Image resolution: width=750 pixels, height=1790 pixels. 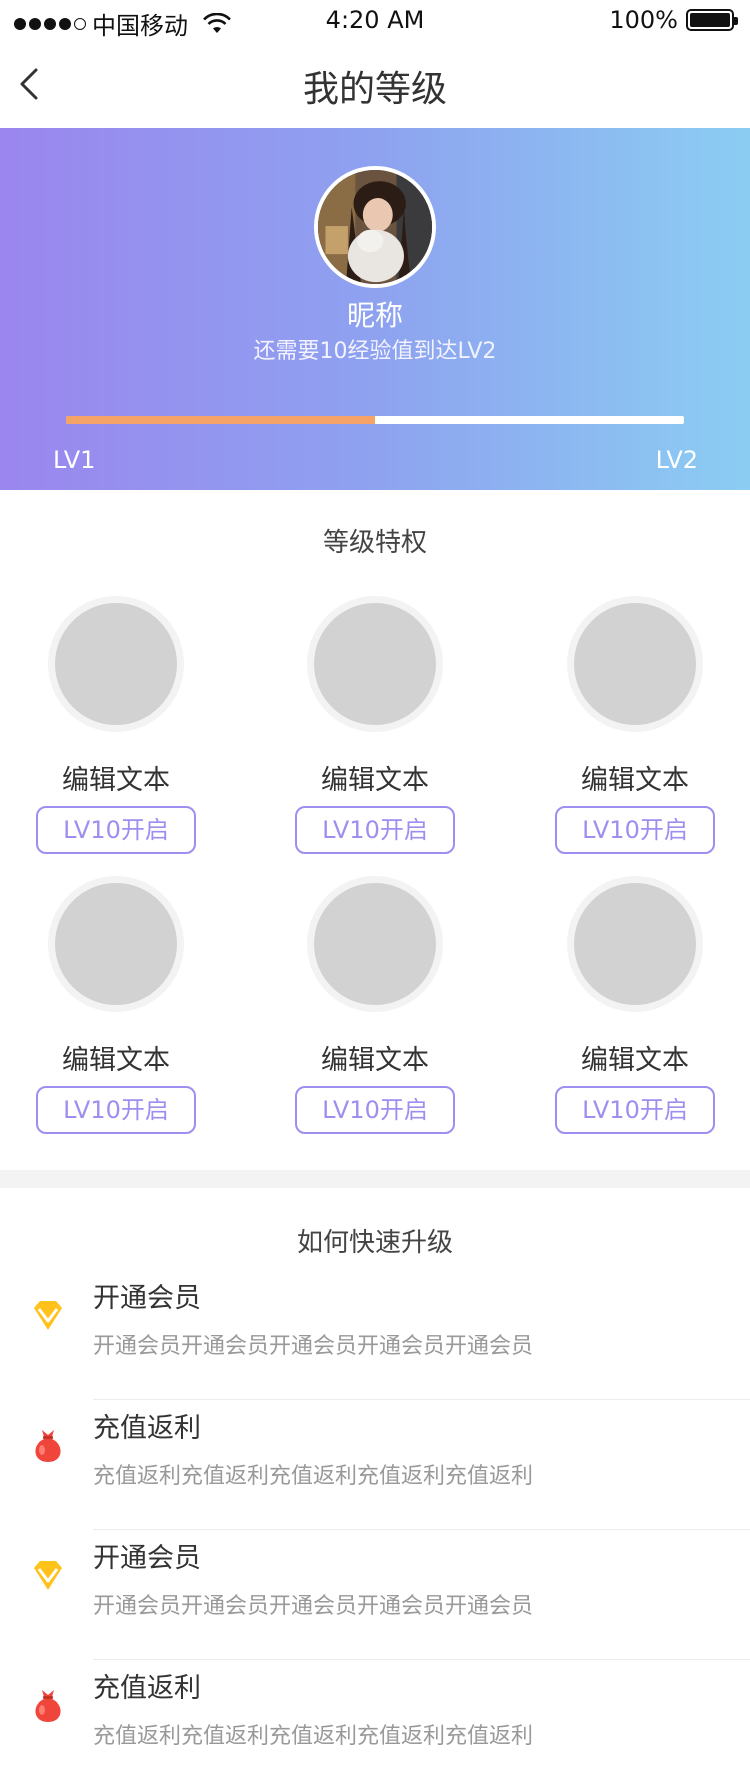 What do you see at coordinates (74, 460) in the screenshot?
I see `level-start-label: LV1` at bounding box center [74, 460].